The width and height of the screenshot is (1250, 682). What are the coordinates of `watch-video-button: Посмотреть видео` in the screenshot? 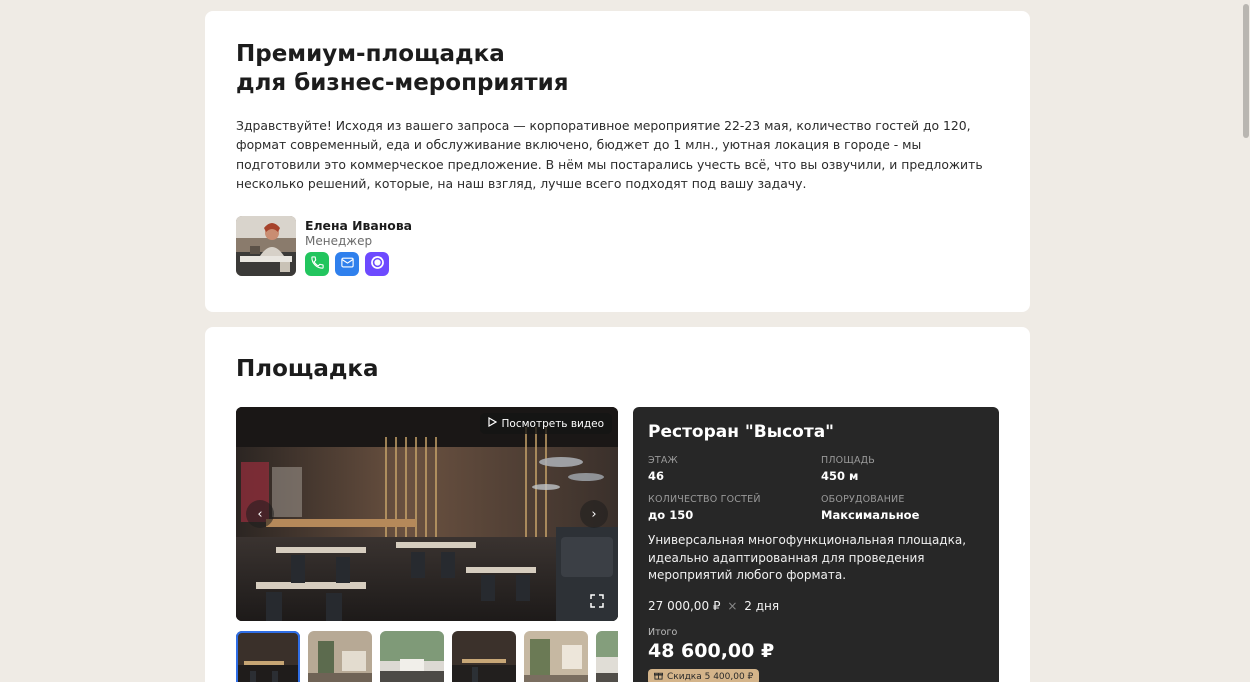 It's located at (545, 423).